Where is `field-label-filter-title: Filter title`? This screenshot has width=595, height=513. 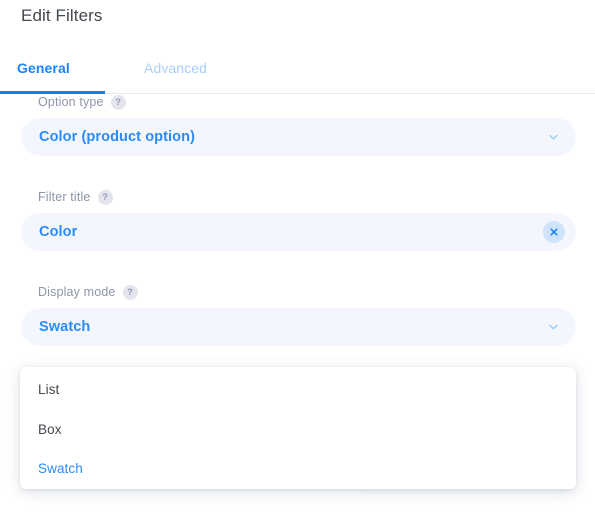
field-label-filter-title: Filter title is located at coordinates (64, 197).